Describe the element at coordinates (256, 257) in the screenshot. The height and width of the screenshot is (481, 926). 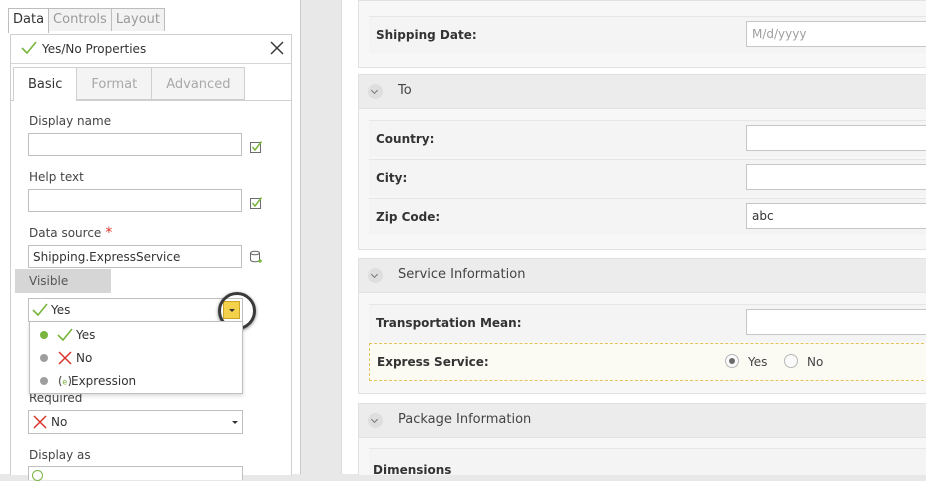
I see `database-icon` at that location.